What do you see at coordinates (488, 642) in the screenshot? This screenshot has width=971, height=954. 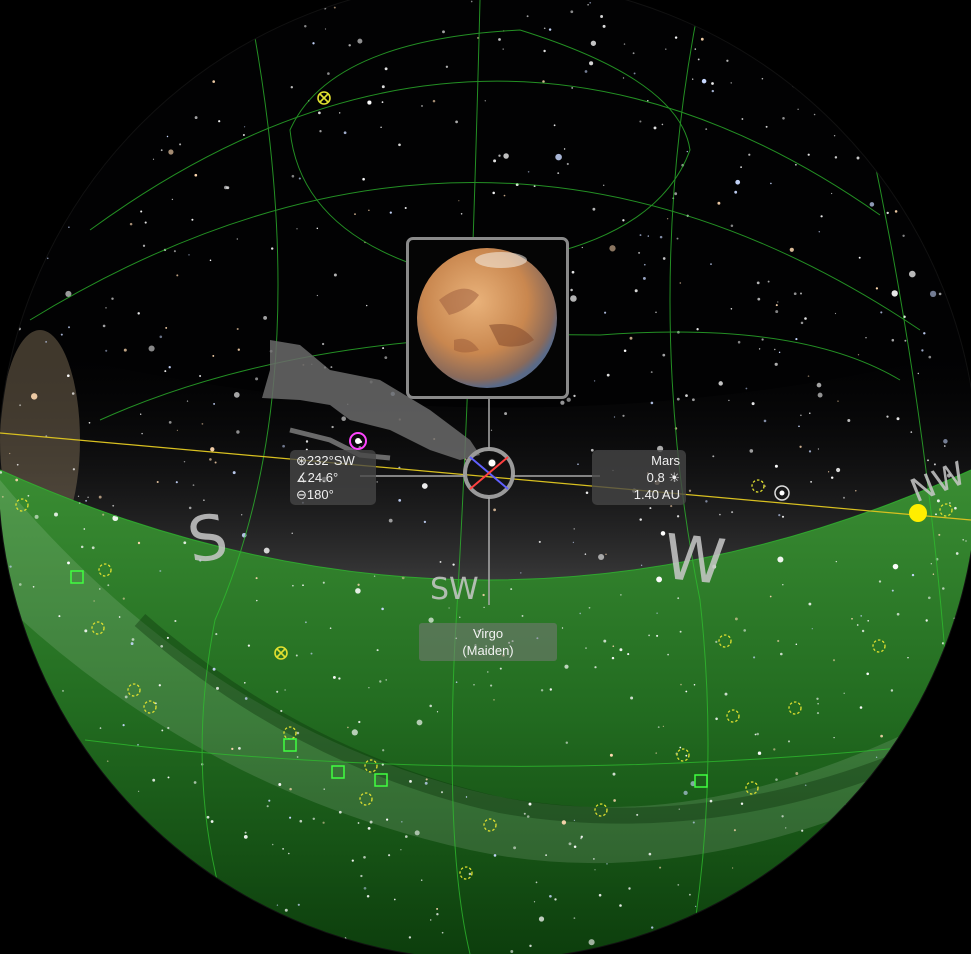 I see `constellation-label: Virgo (Maiden)` at bounding box center [488, 642].